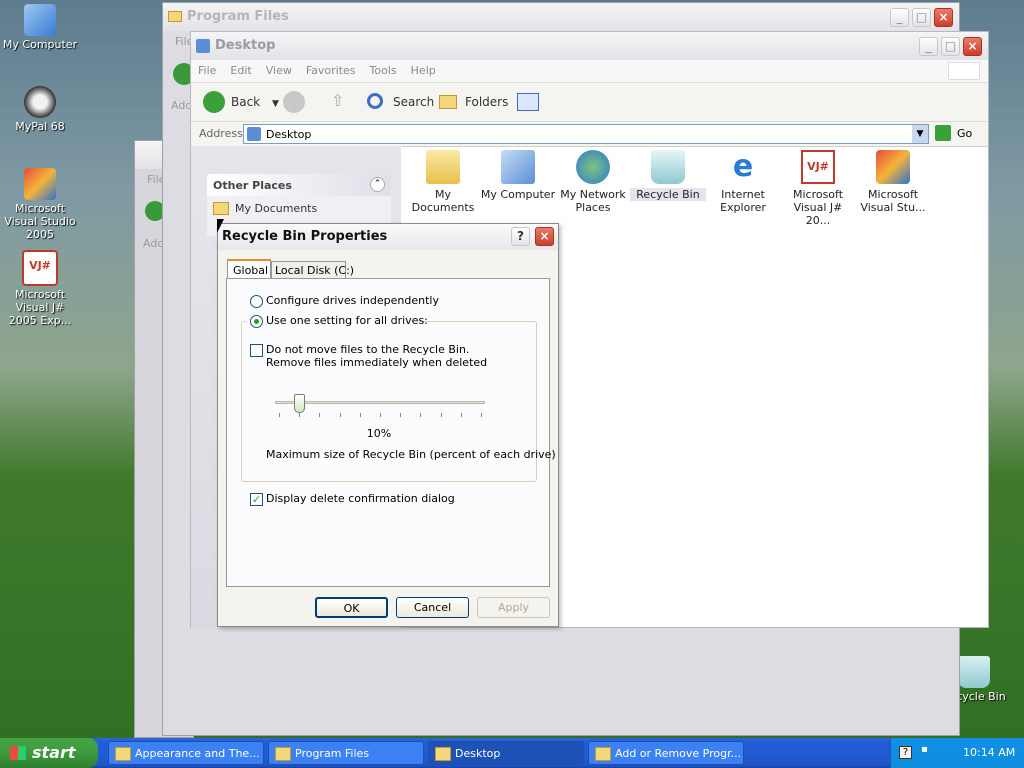  I want to click on tab-local-disk: Local Disk (C:), so click(312, 270).